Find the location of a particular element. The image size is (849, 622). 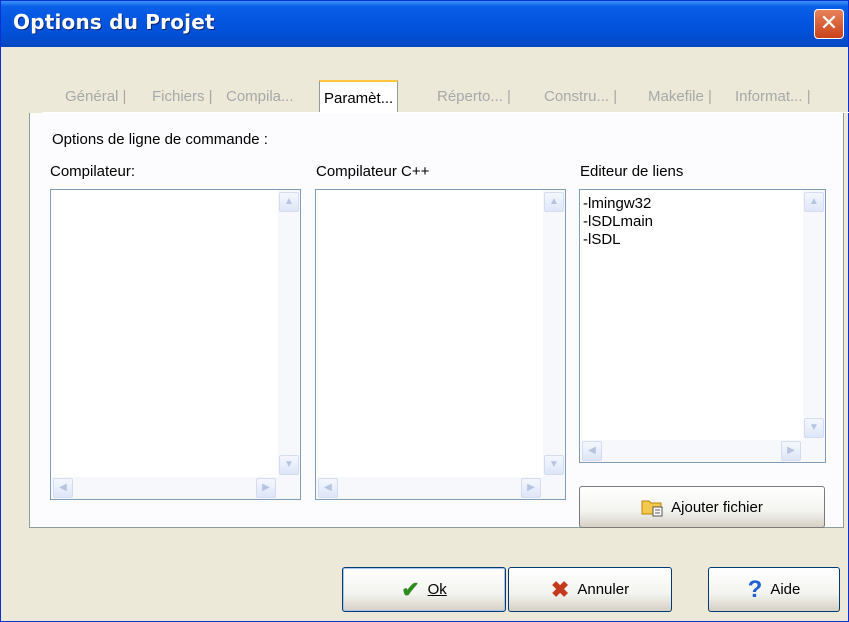

ok-label: Ok is located at coordinates (437, 589).